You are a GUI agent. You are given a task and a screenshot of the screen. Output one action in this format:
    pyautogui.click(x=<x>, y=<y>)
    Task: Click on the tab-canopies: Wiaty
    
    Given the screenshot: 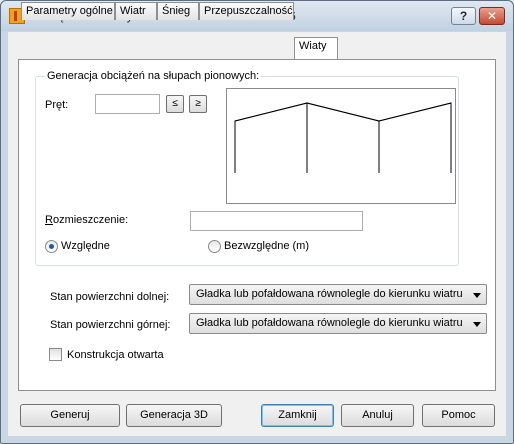 What is the action you would take?
    pyautogui.click(x=316, y=48)
    